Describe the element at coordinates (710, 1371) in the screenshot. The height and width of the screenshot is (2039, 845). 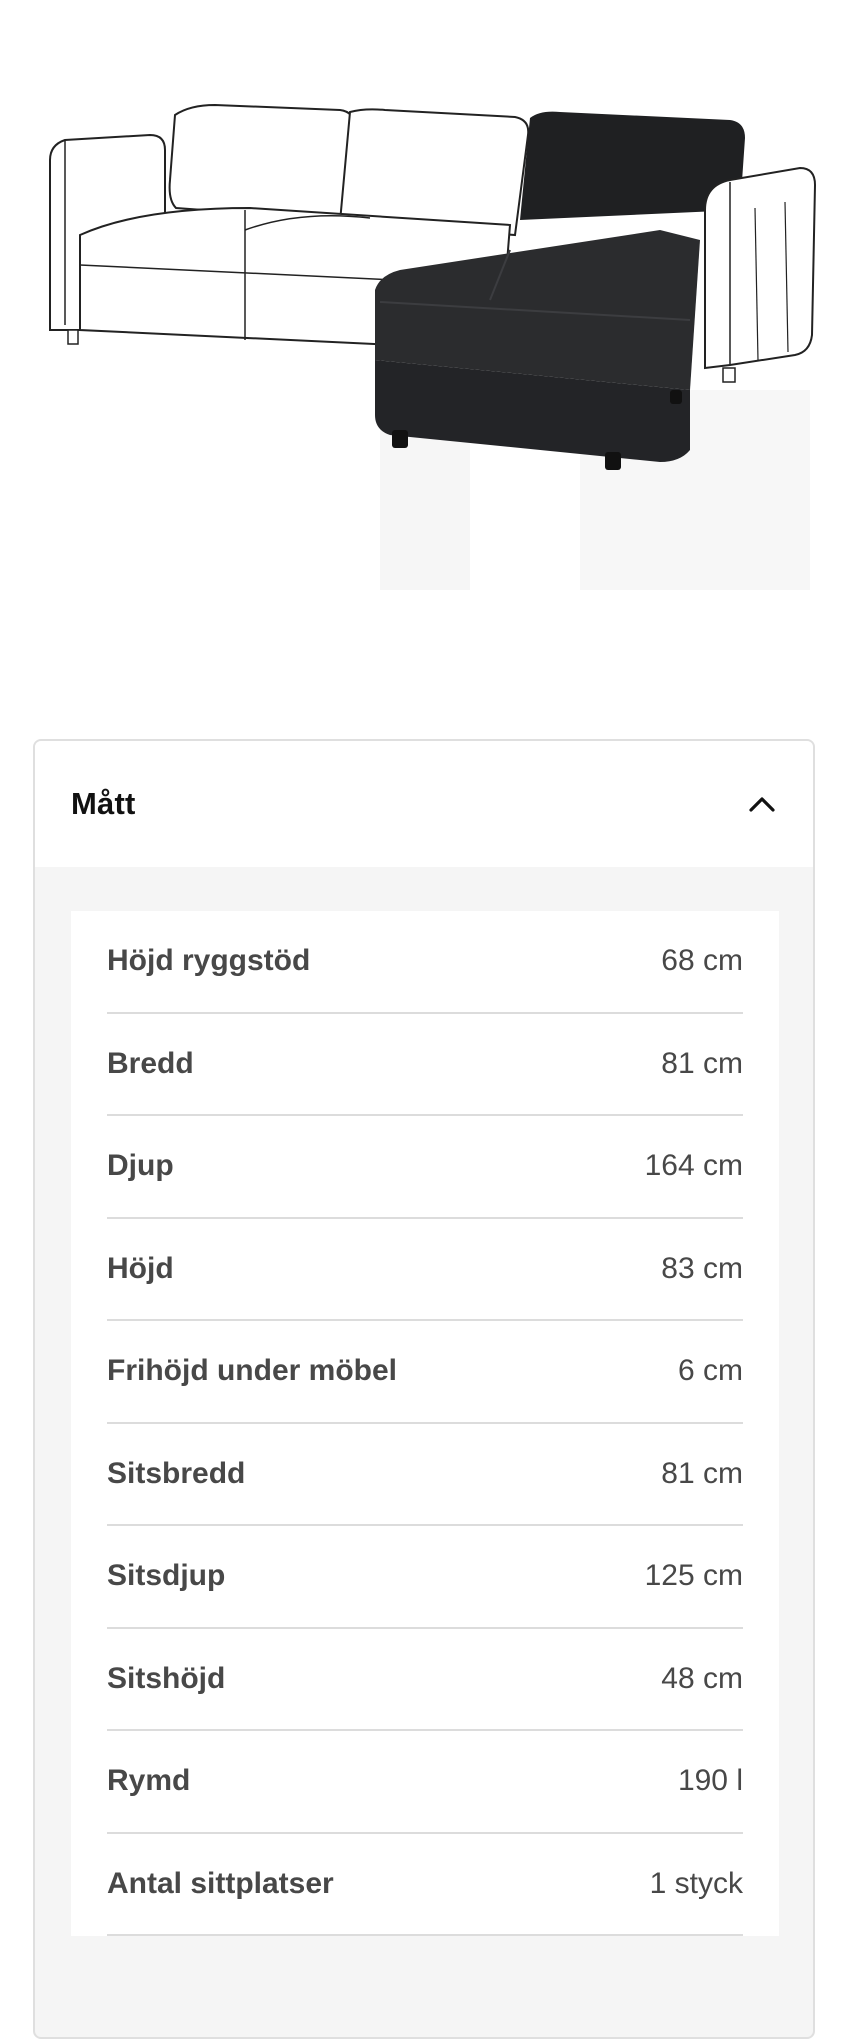
I see `dimension-value: 6 cm` at that location.